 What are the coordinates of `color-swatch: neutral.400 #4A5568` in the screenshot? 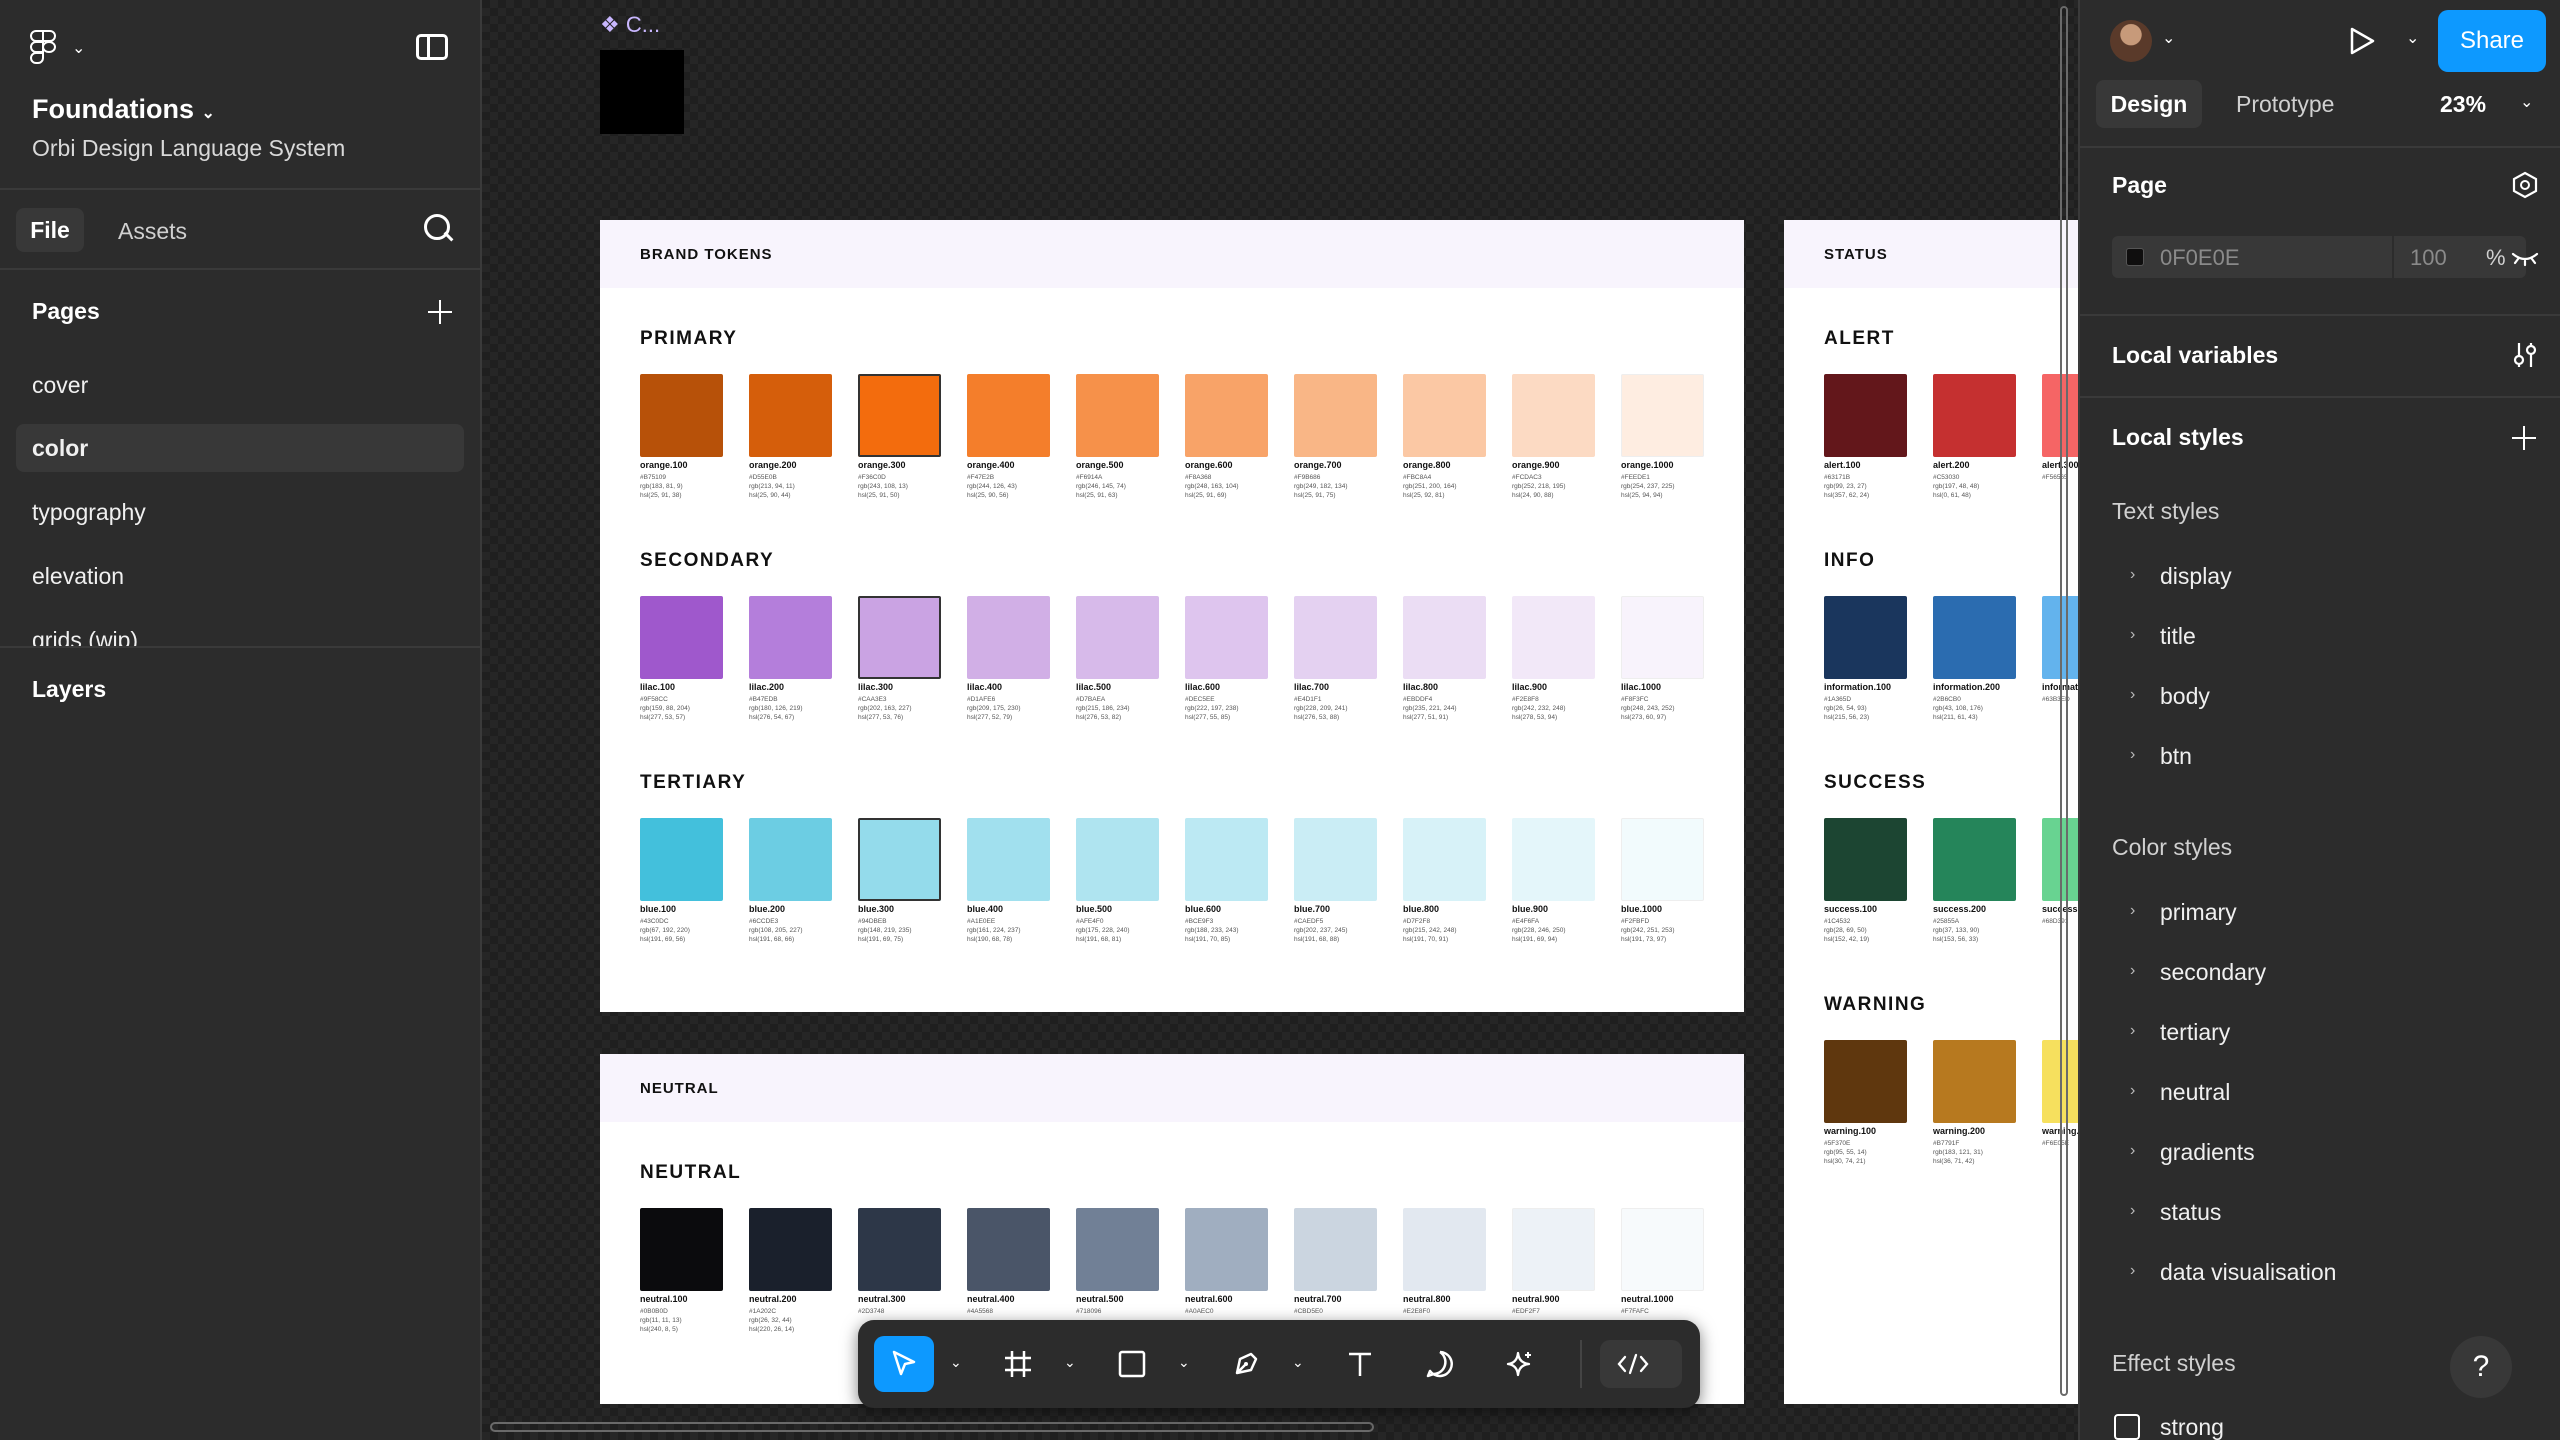 It's located at (1008, 1271).